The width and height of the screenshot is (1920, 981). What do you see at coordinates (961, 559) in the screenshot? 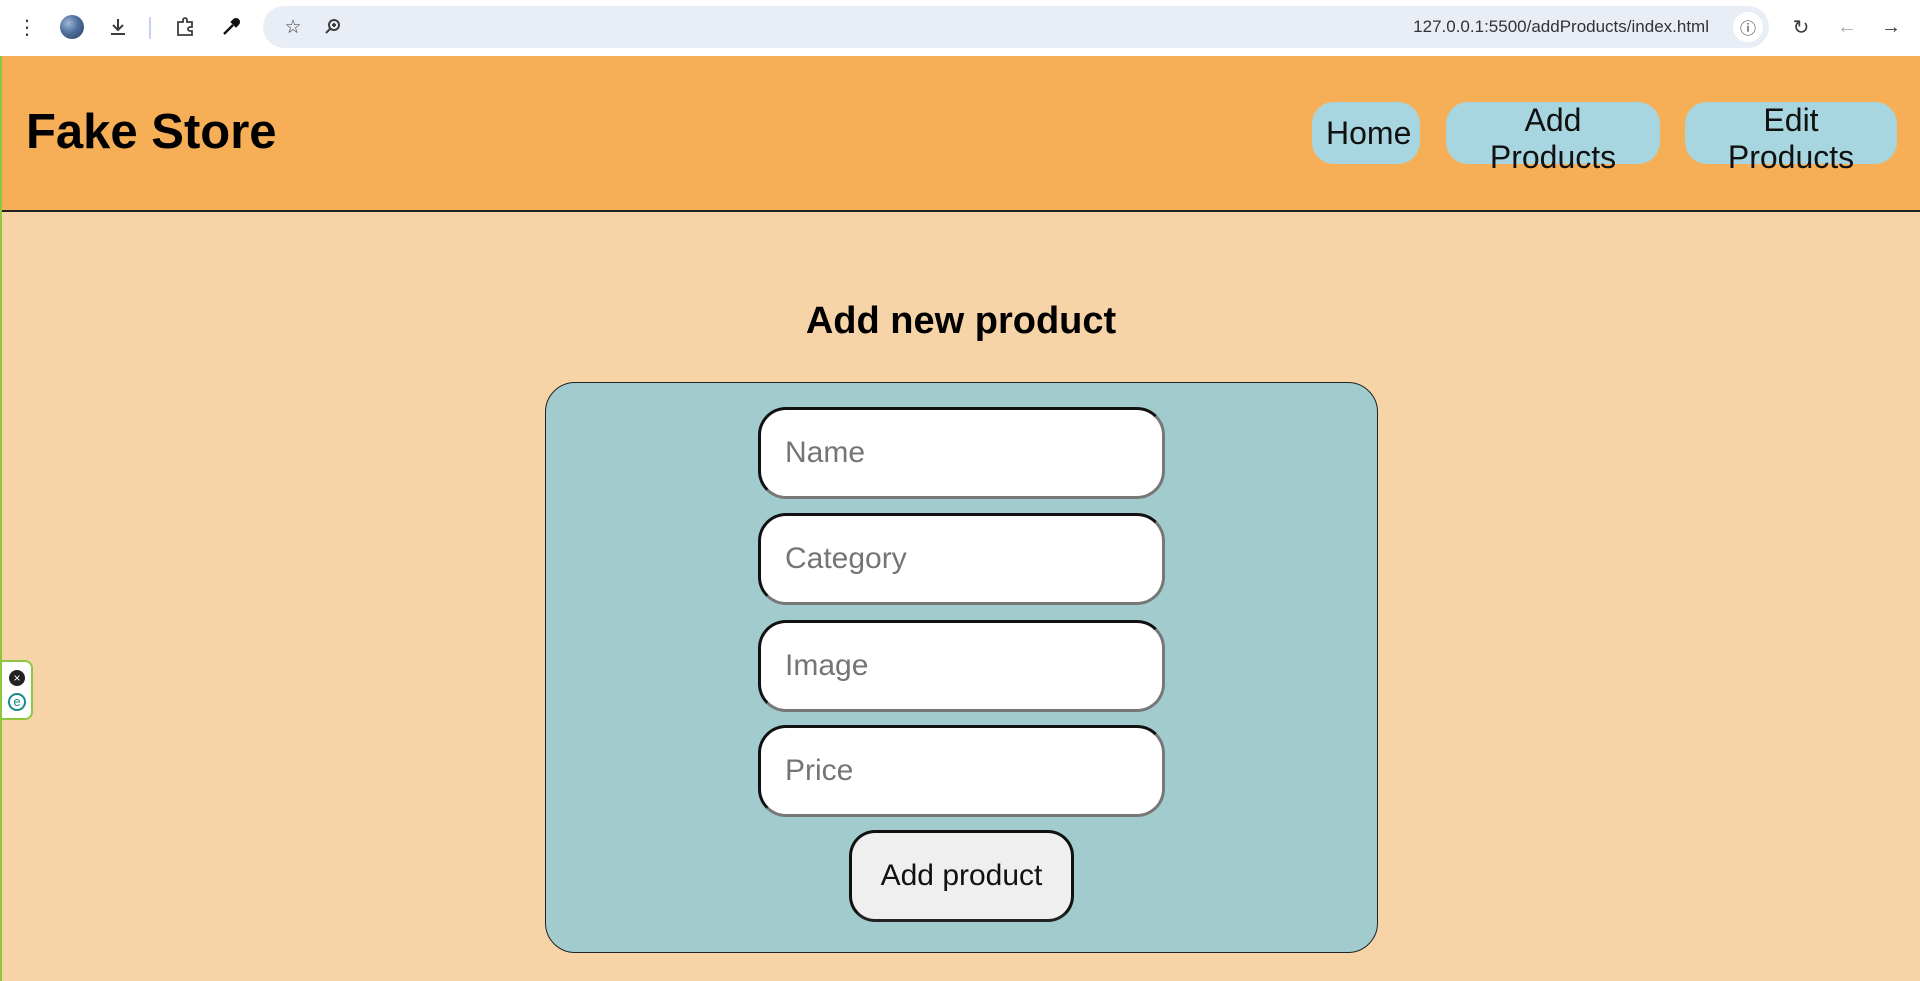
I see `category-input` at bounding box center [961, 559].